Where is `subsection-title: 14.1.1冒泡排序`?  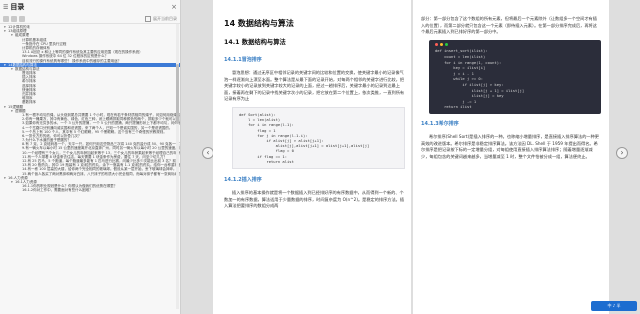 subsection-title: 14.1.1冒泡排序 is located at coordinates (243, 60).